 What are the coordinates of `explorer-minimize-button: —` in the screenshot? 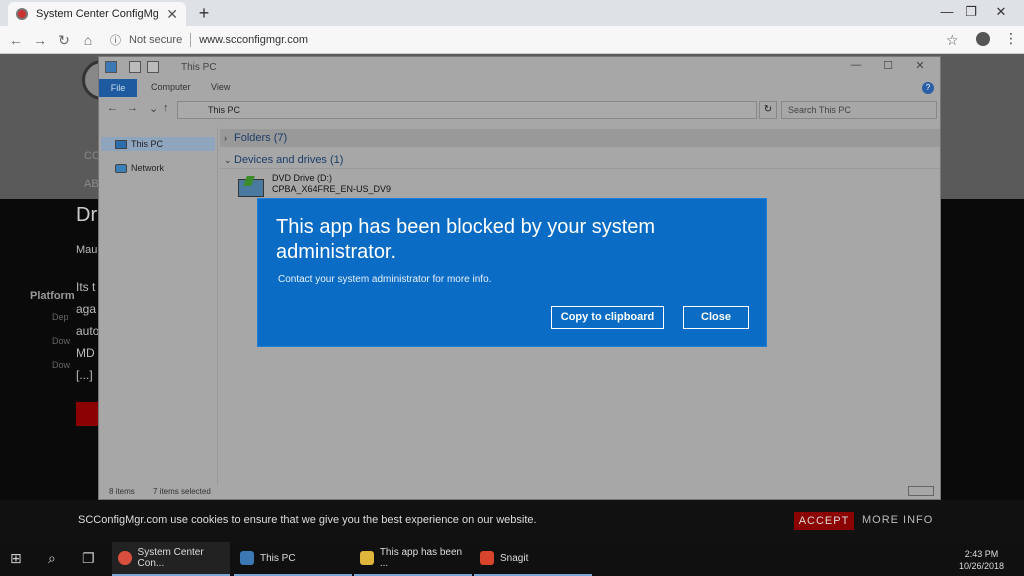 It's located at (856, 65).